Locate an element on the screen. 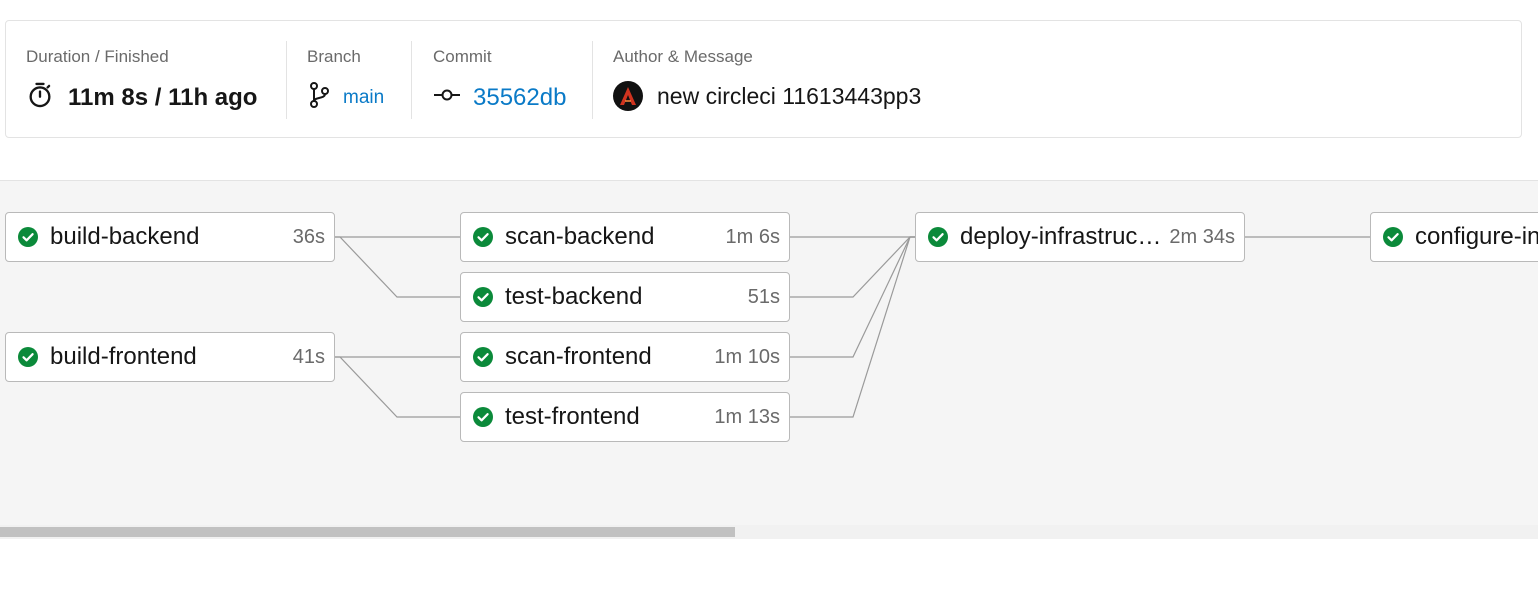 The height and width of the screenshot is (591, 1538). edge-build-backend-to-test-backend is located at coordinates (397, 267).